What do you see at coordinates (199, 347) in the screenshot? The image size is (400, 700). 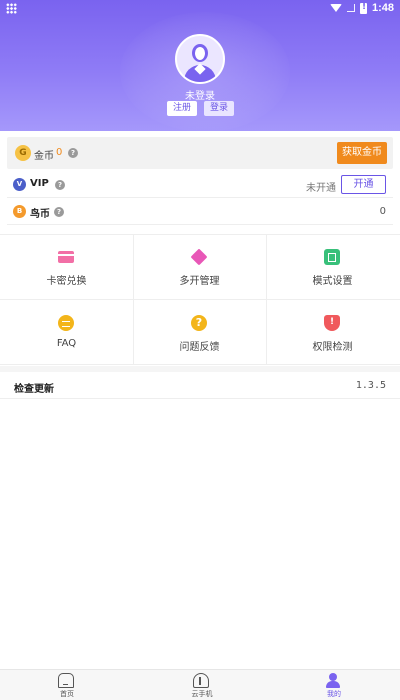 I see `grid-item-label: 问题反馈` at bounding box center [199, 347].